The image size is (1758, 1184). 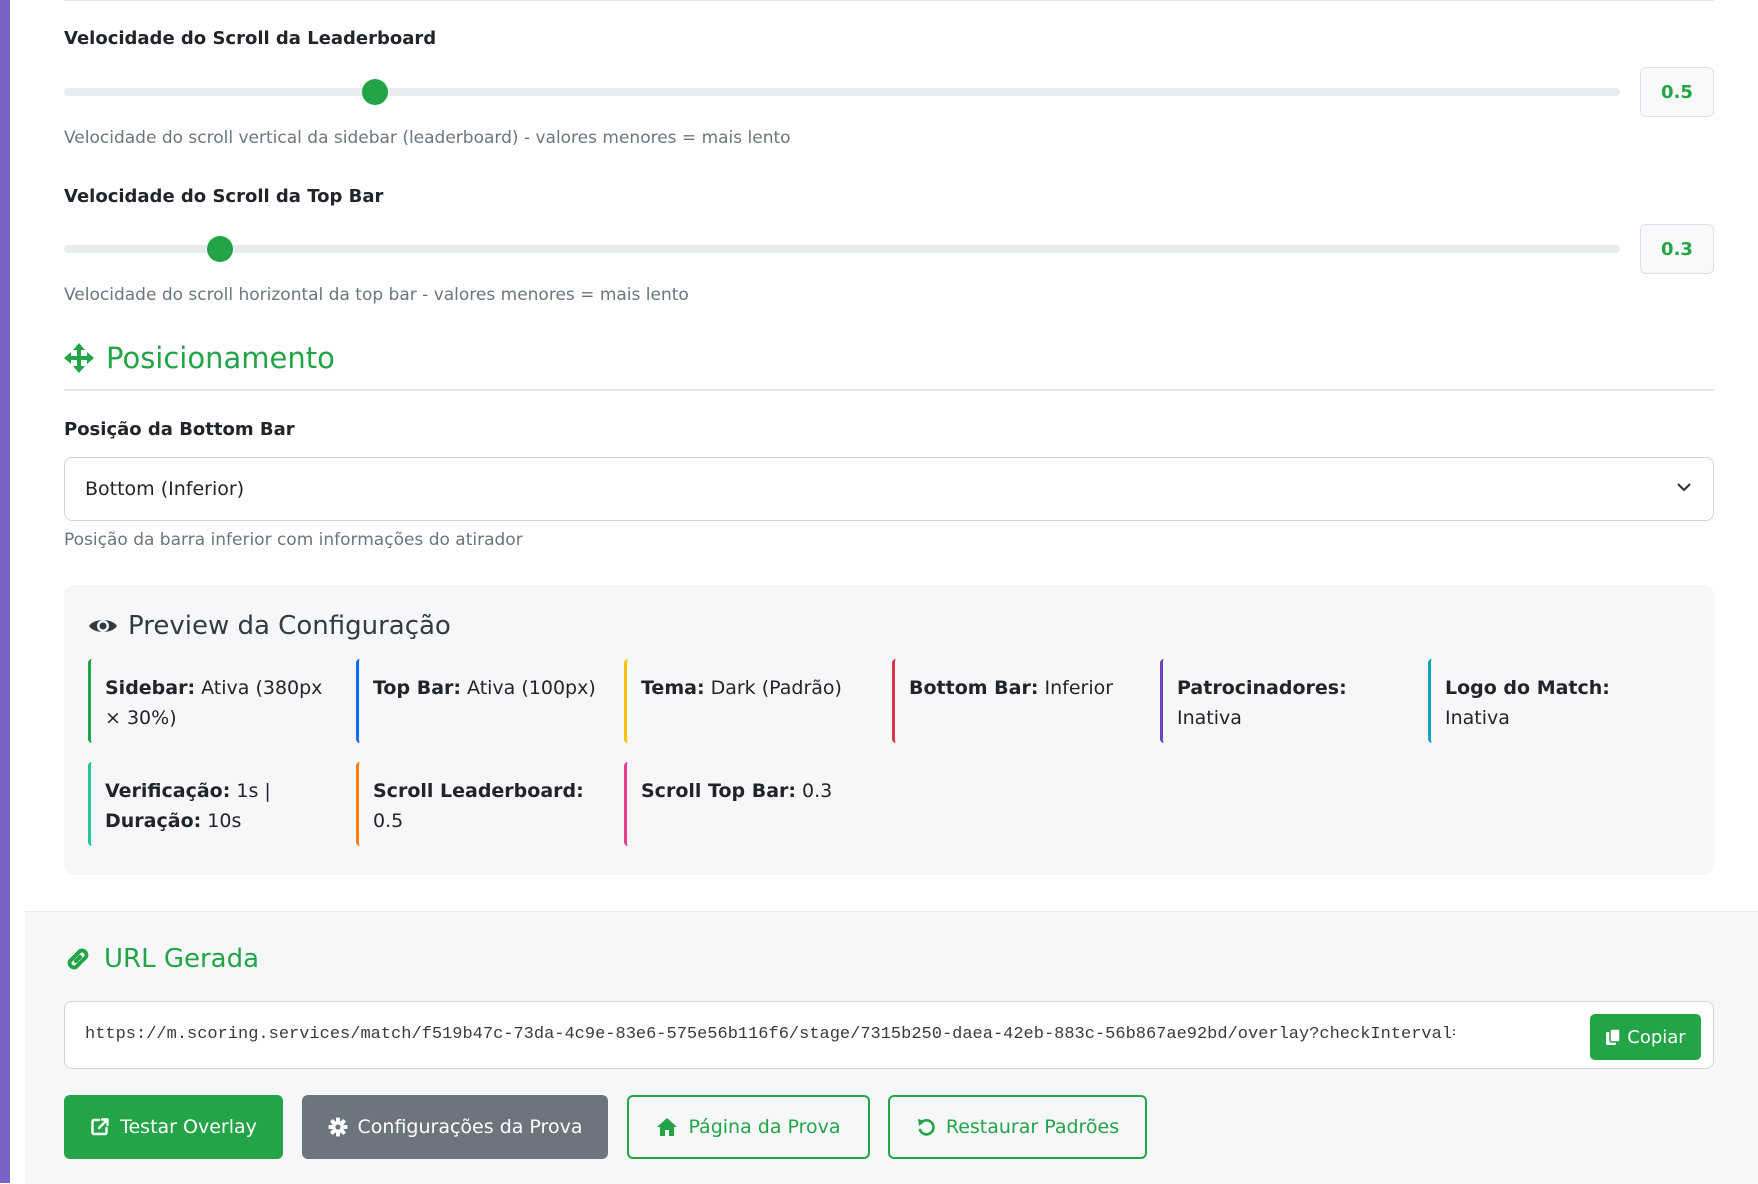 I want to click on match-settings-button: Configurações da Prova, so click(x=455, y=1127).